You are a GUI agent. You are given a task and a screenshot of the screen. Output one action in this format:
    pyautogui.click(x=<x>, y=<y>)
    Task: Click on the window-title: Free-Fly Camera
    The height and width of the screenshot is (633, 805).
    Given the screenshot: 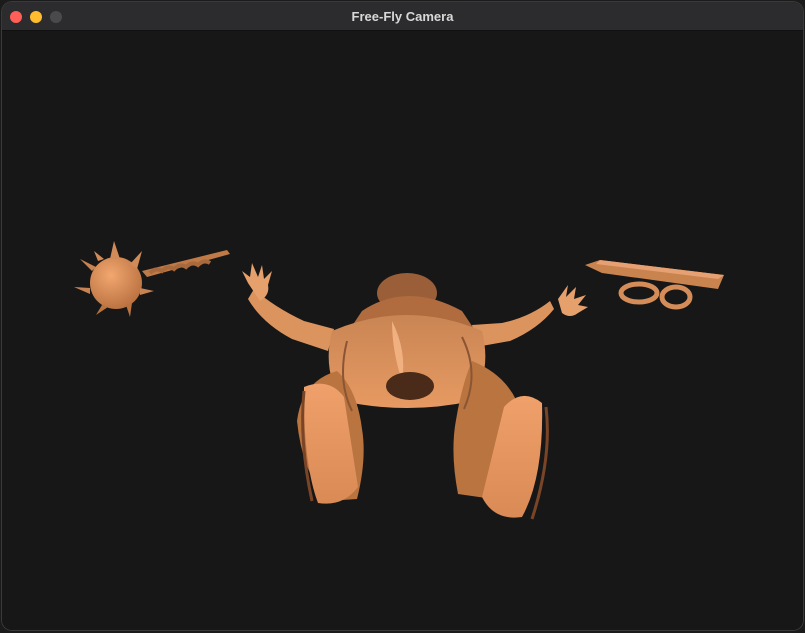 What is the action you would take?
    pyautogui.click(x=402, y=16)
    